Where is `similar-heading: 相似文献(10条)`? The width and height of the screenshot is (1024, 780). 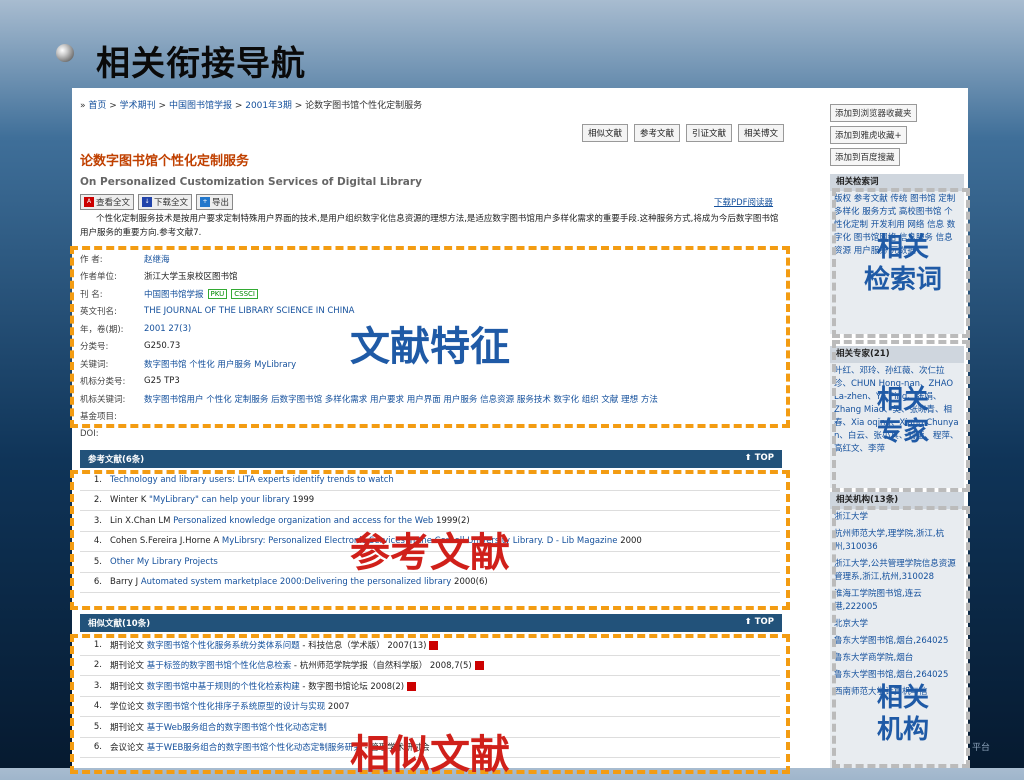
similar-heading: 相似文献(10条) is located at coordinates (119, 624).